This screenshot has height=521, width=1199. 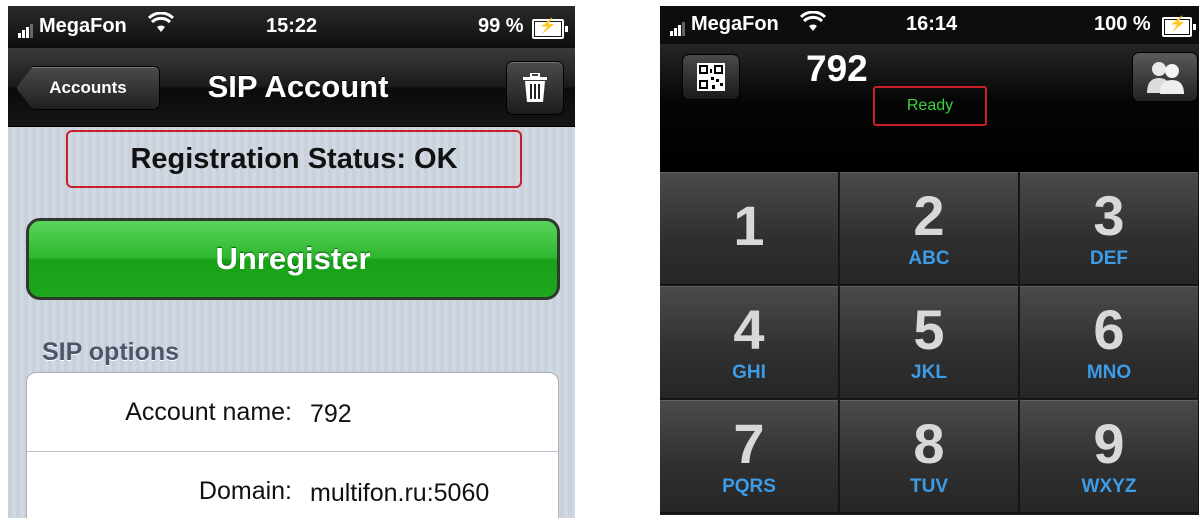 I want to click on battery-percent: 100 %, so click(x=1122, y=24).